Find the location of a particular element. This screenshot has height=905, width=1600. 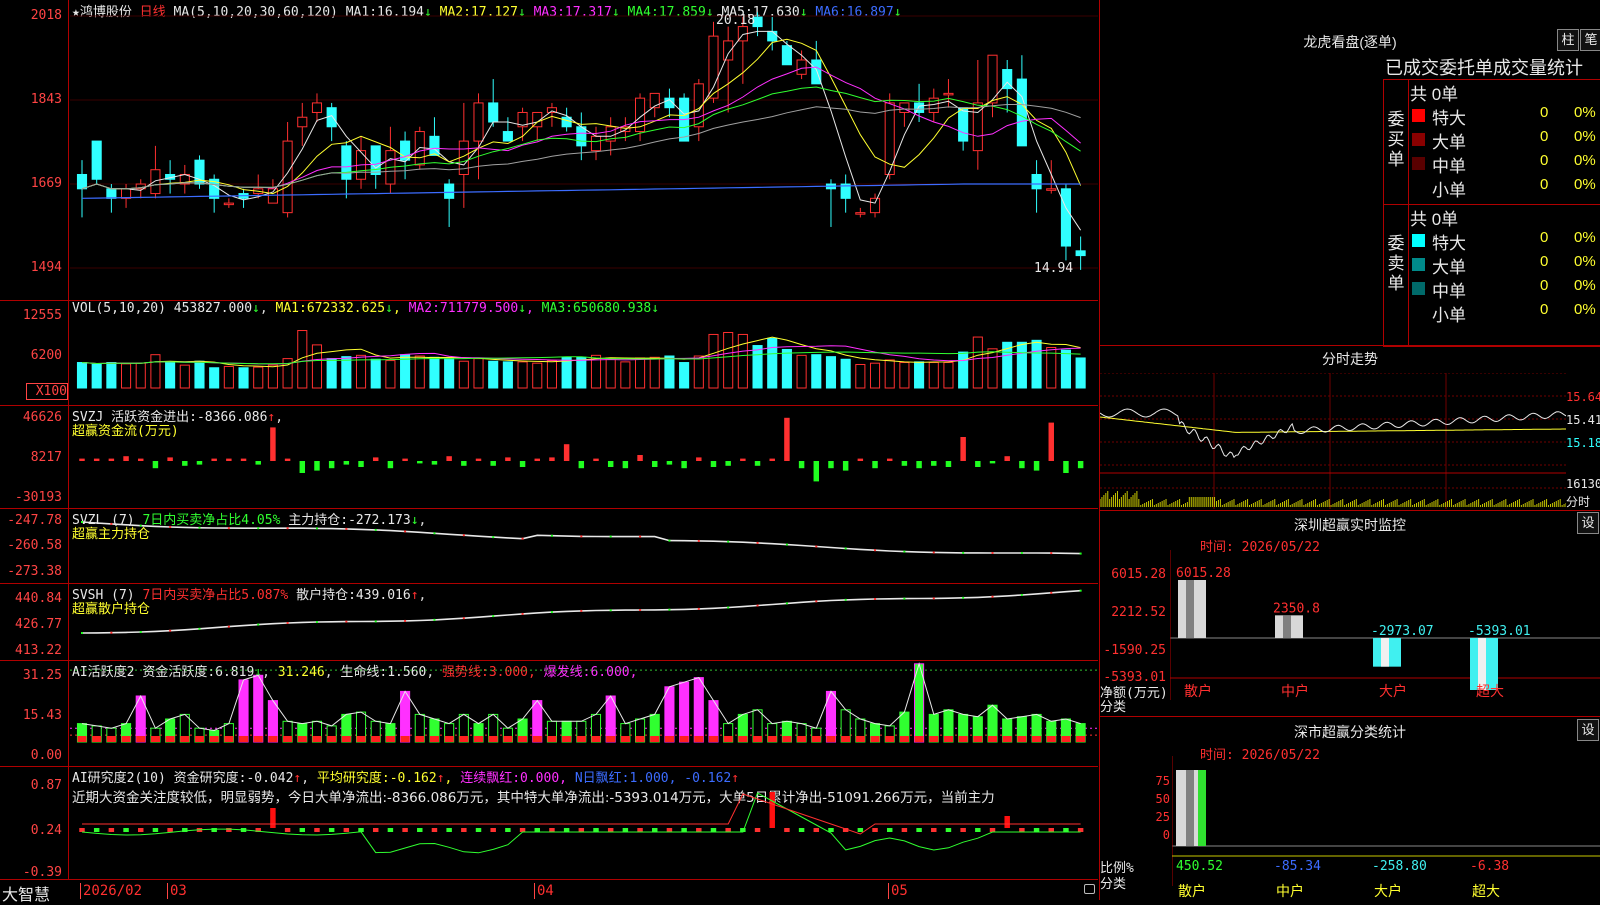

svsh-chart is located at coordinates (584, 621).